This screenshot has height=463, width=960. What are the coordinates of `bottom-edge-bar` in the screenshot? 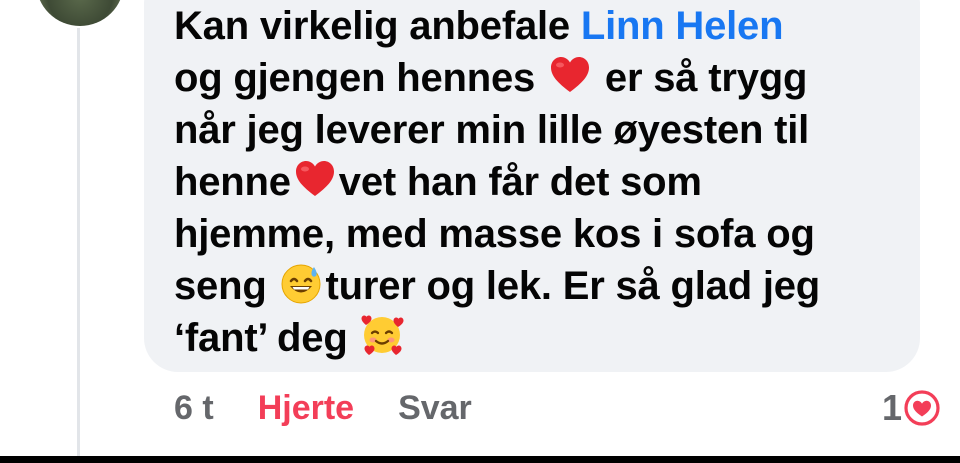 It's located at (480, 459).